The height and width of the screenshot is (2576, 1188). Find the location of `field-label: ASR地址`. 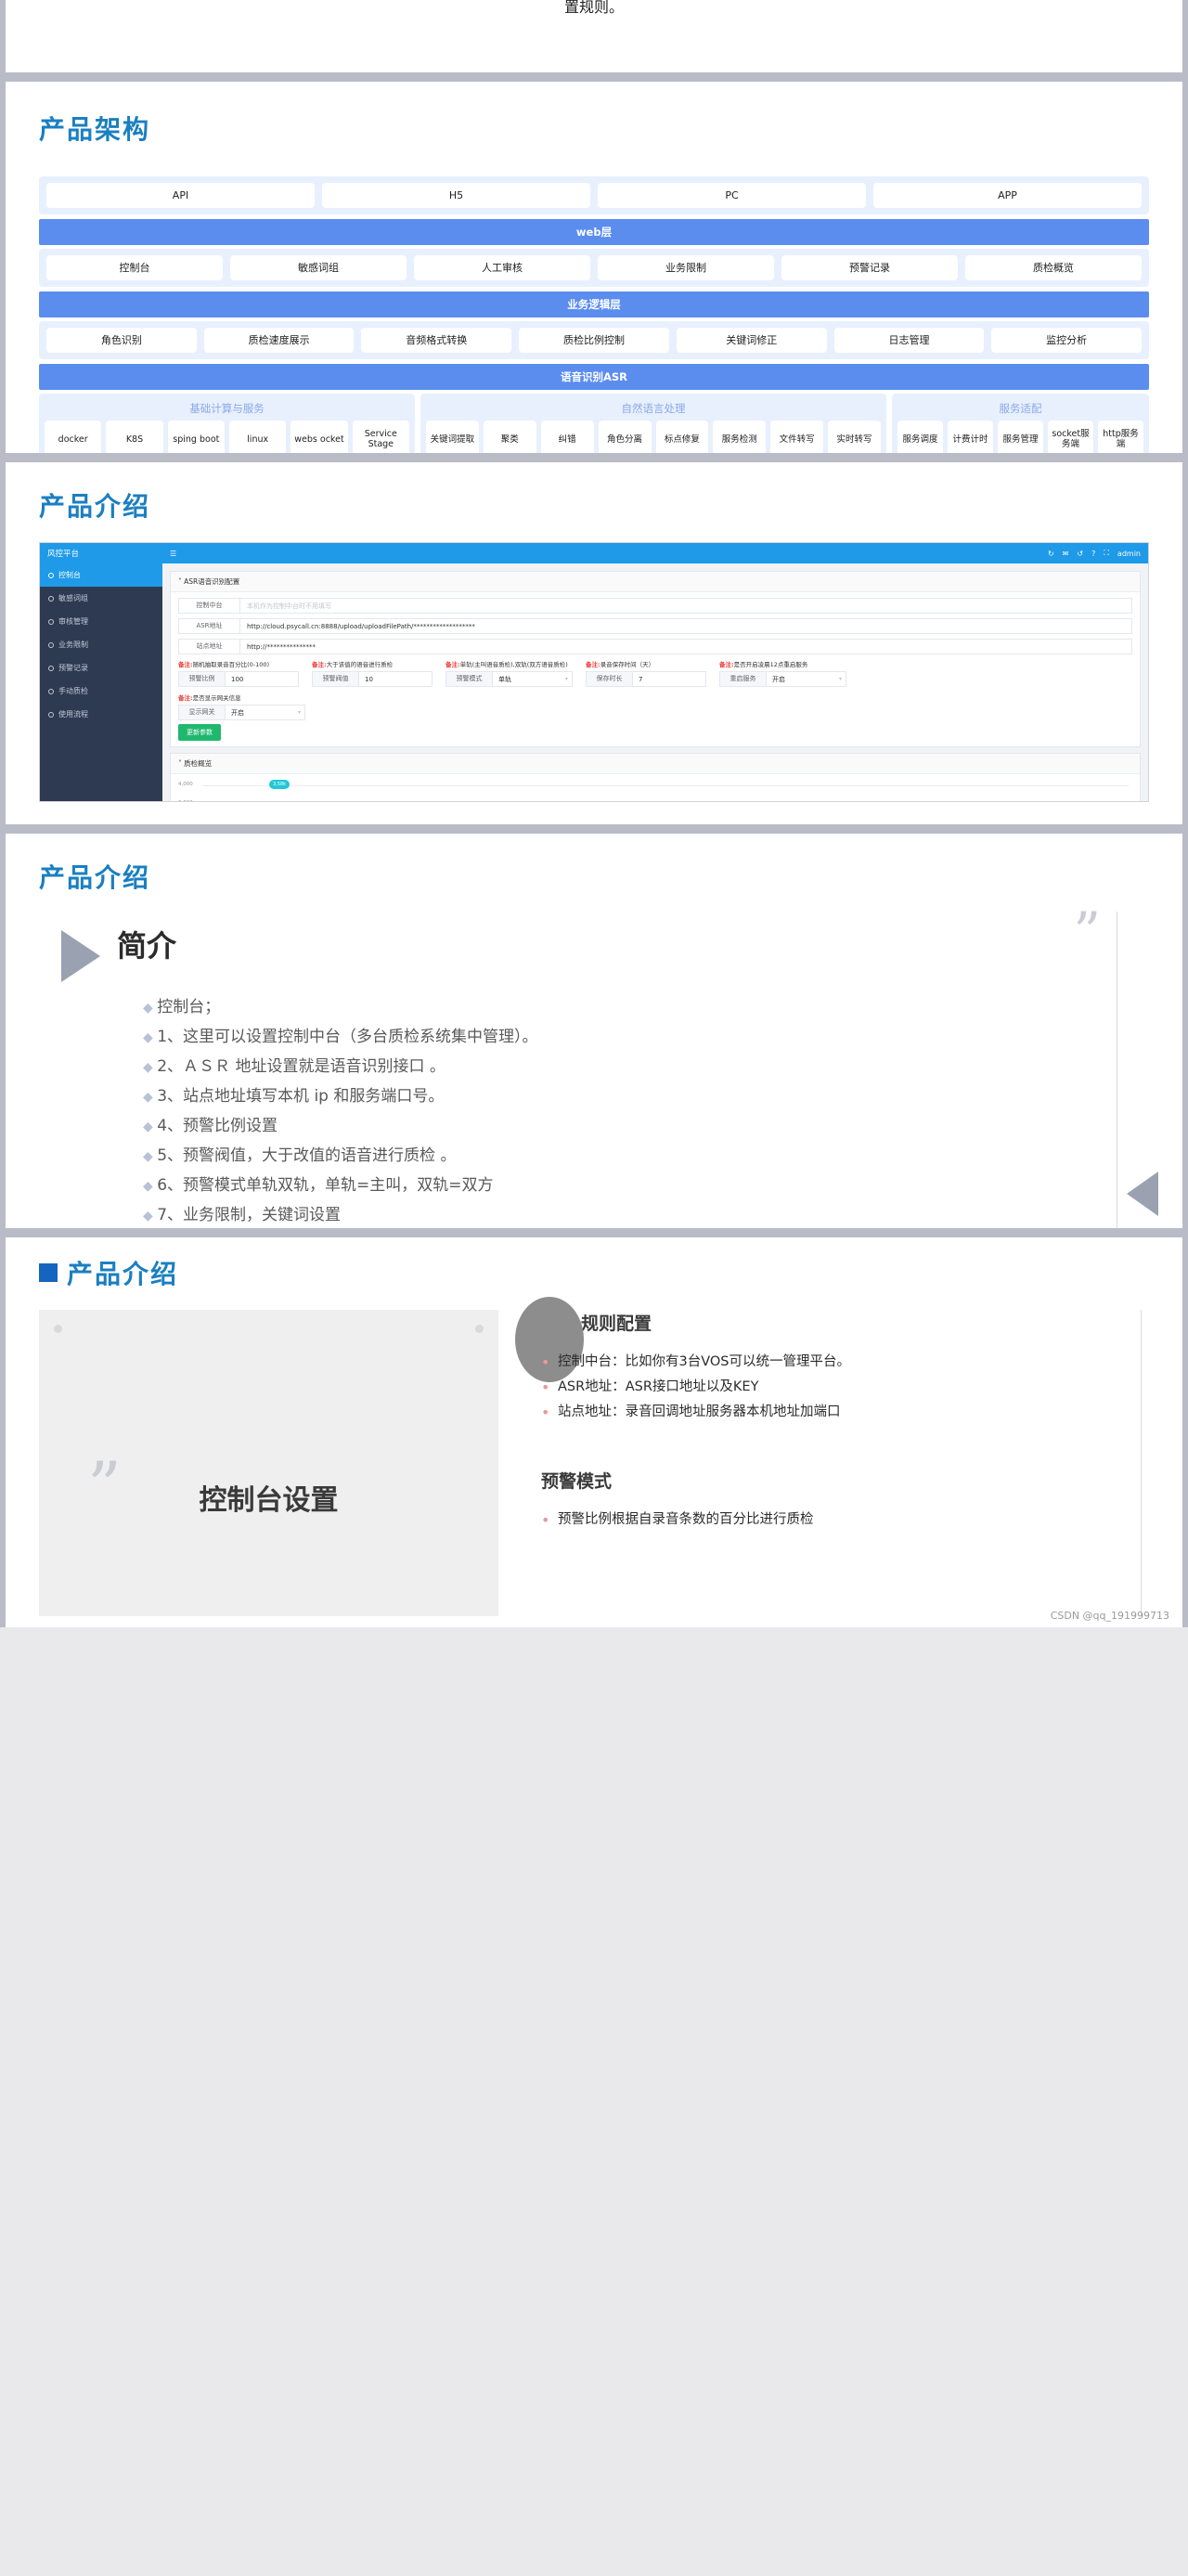

field-label: ASR地址 is located at coordinates (209, 626).